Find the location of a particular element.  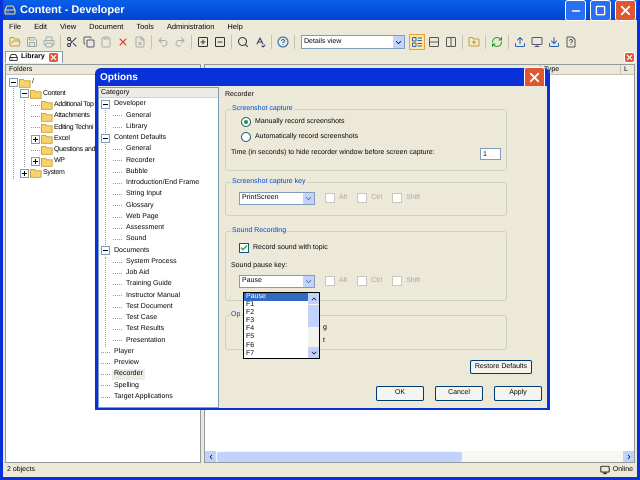

tab-close-button is located at coordinates (53, 57).